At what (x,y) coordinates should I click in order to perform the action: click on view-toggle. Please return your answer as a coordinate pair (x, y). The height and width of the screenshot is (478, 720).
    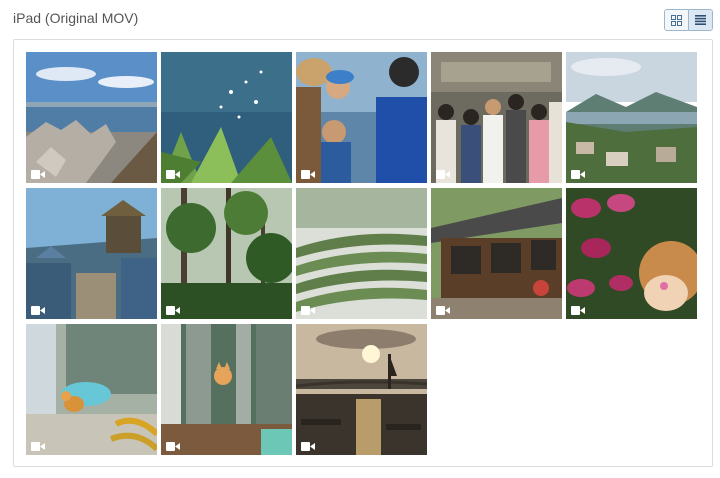
    Looking at the image, I should click on (688, 20).